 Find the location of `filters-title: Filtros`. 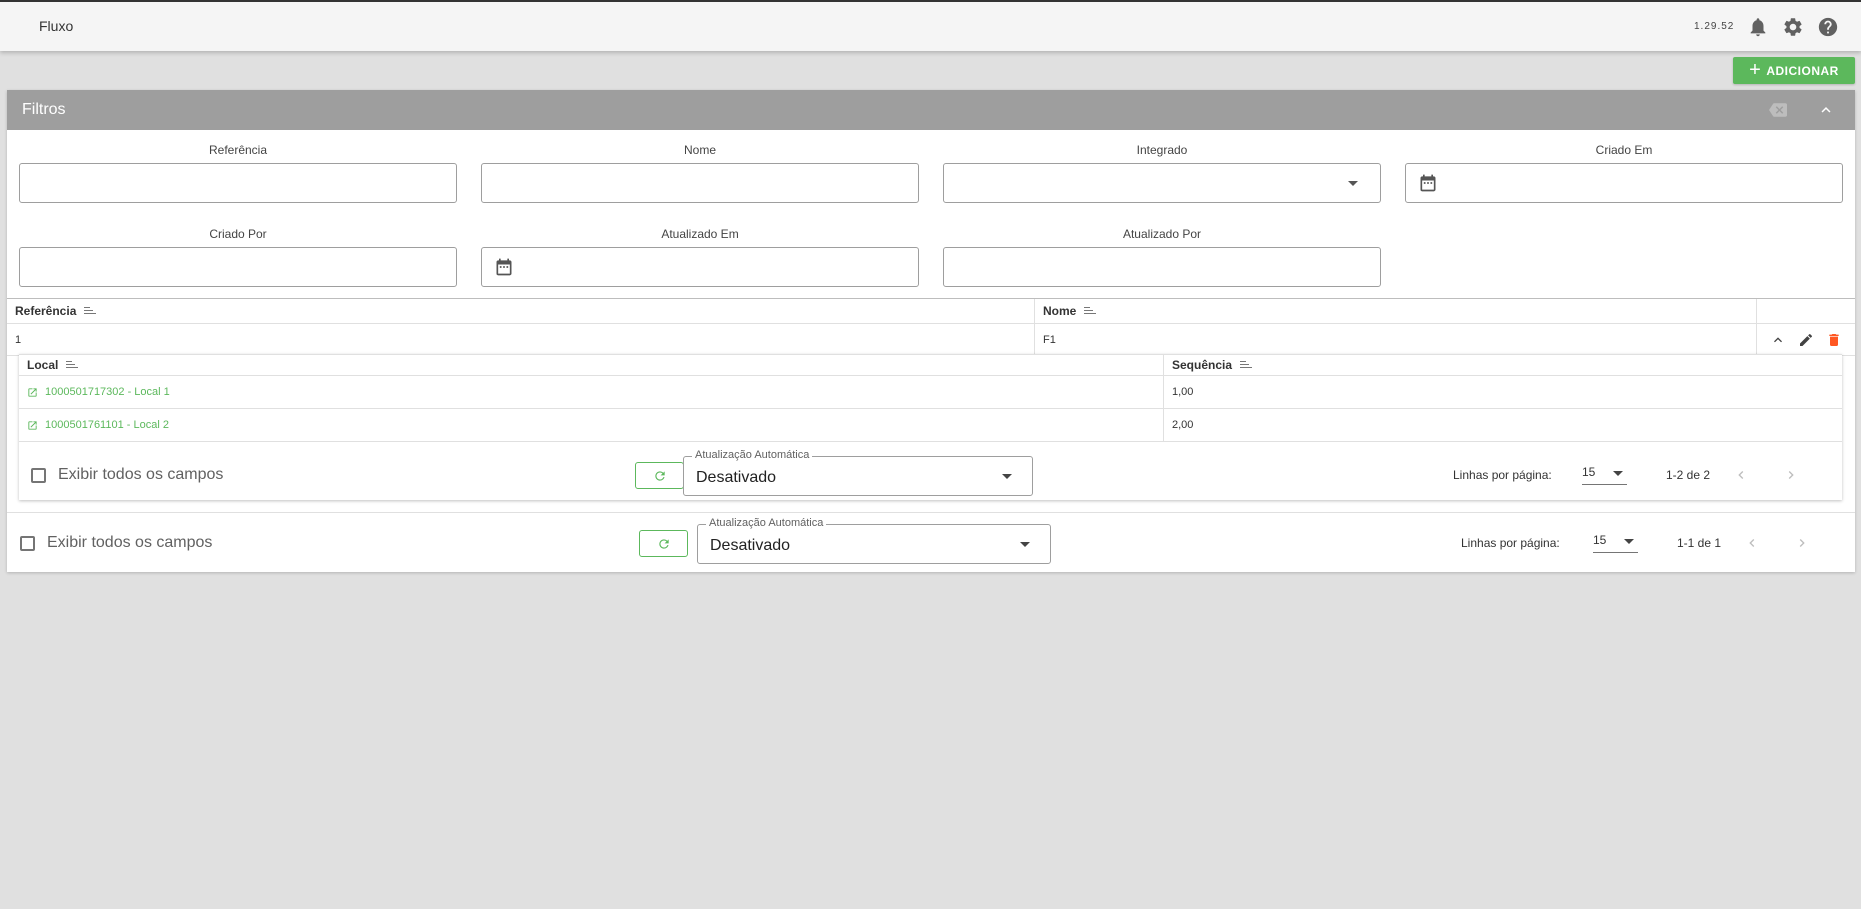

filters-title: Filtros is located at coordinates (44, 109).